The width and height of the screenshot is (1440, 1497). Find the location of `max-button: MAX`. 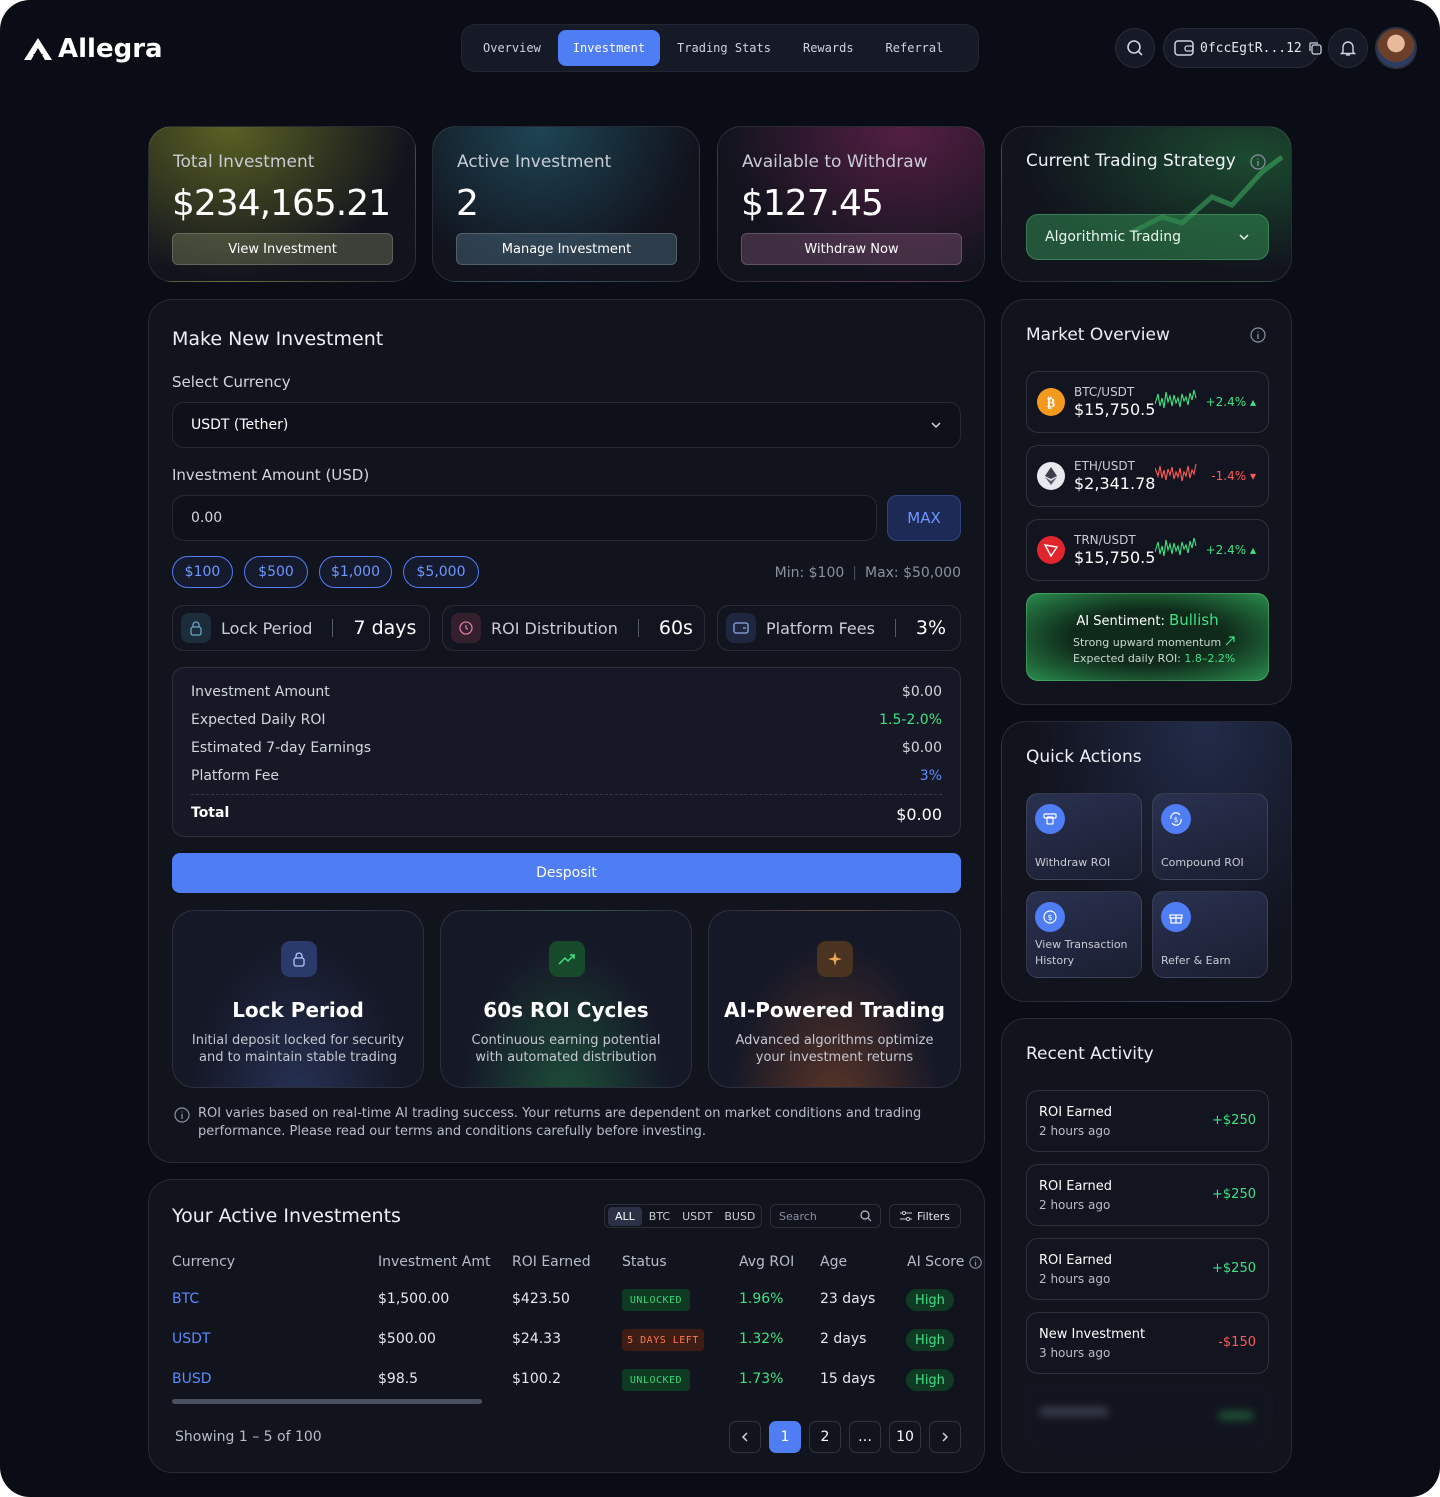

max-button: MAX is located at coordinates (924, 518).